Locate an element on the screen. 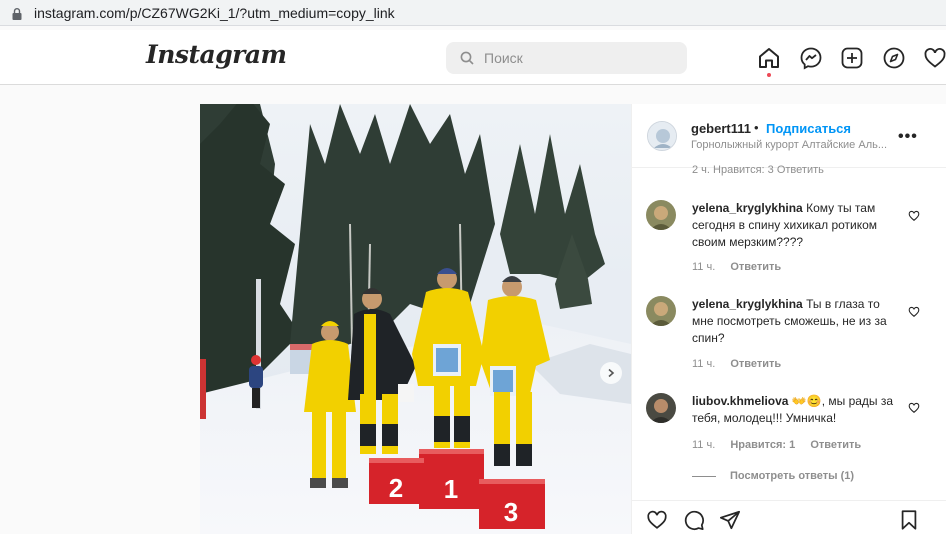  search-placeholder: Поиск is located at coordinates (503, 58).